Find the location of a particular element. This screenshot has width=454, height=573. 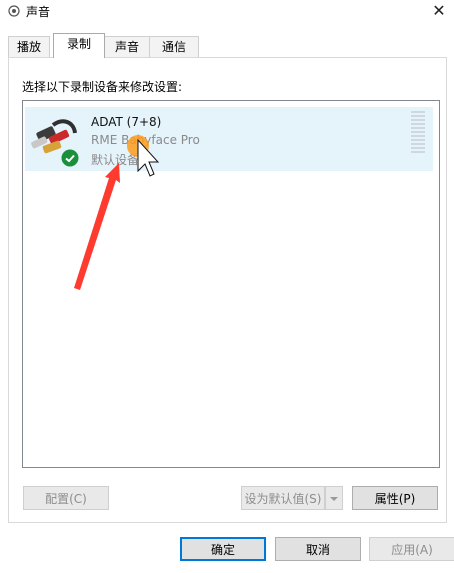

close-button: ✕ is located at coordinates (439, 11).